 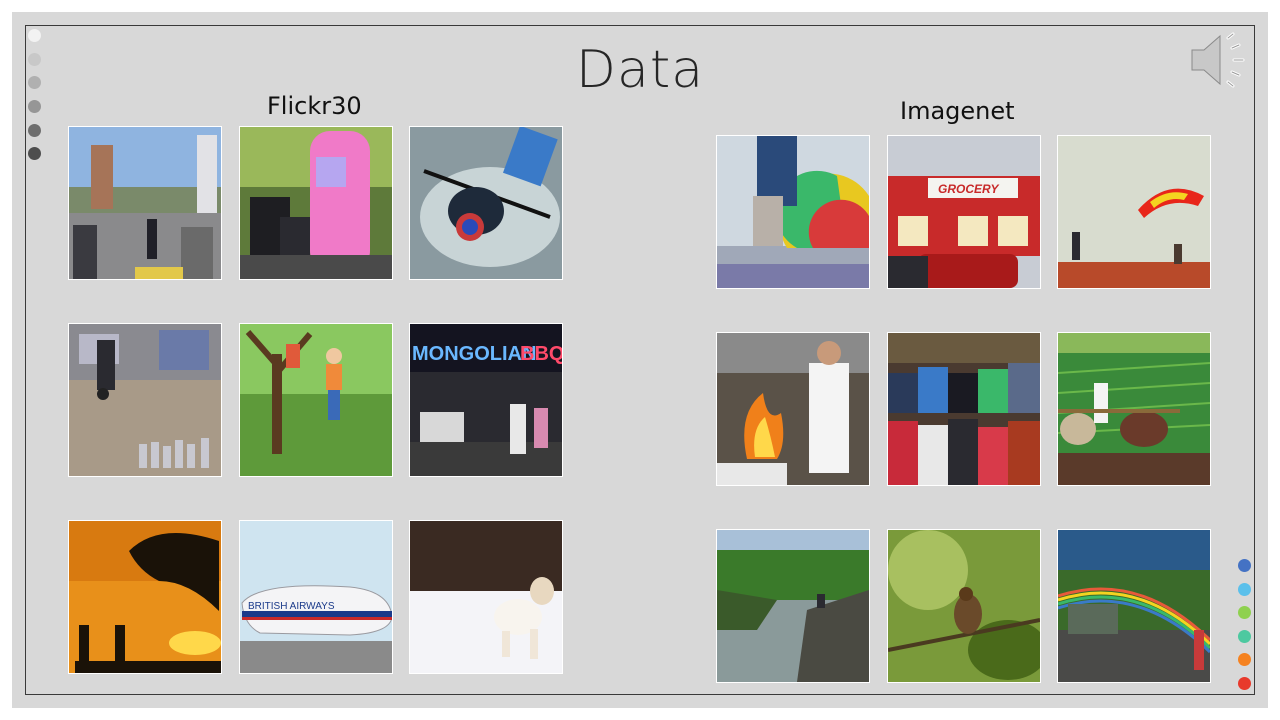 I want to click on flickr30-label: Flickr30, so click(x=314, y=106).